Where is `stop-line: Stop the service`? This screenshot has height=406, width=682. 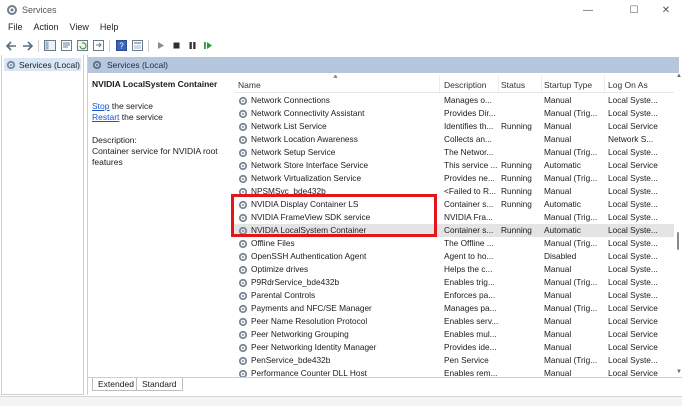 stop-line: Stop the service is located at coordinates (159, 106).